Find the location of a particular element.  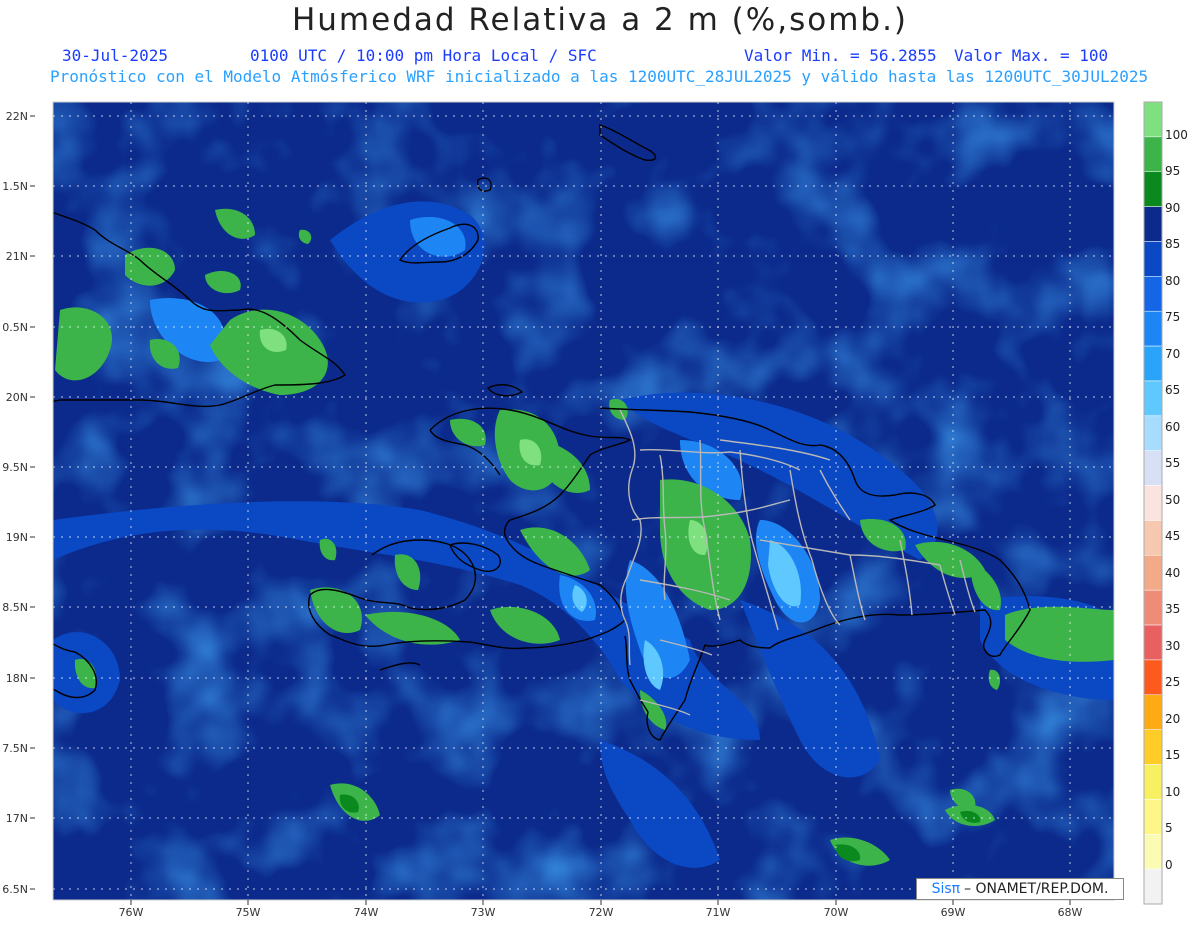

legend-label: 5 is located at coordinates (1169, 828).